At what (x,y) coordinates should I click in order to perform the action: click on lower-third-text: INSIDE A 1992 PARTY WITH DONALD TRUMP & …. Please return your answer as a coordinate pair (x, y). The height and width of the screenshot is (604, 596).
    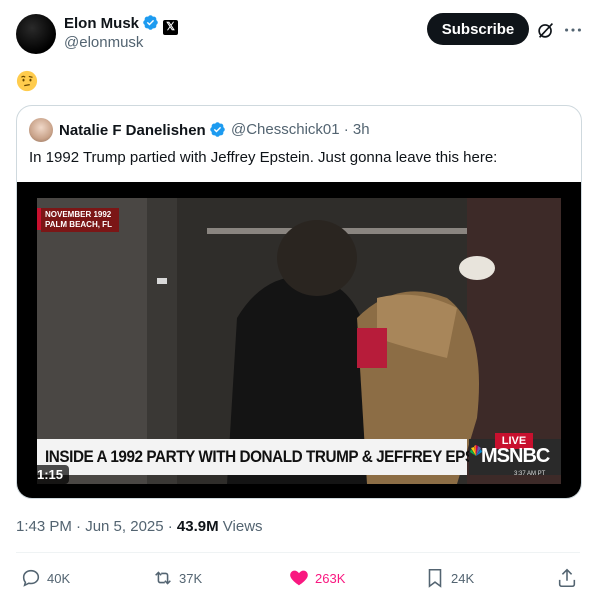
    Looking at the image, I should click on (276, 456).